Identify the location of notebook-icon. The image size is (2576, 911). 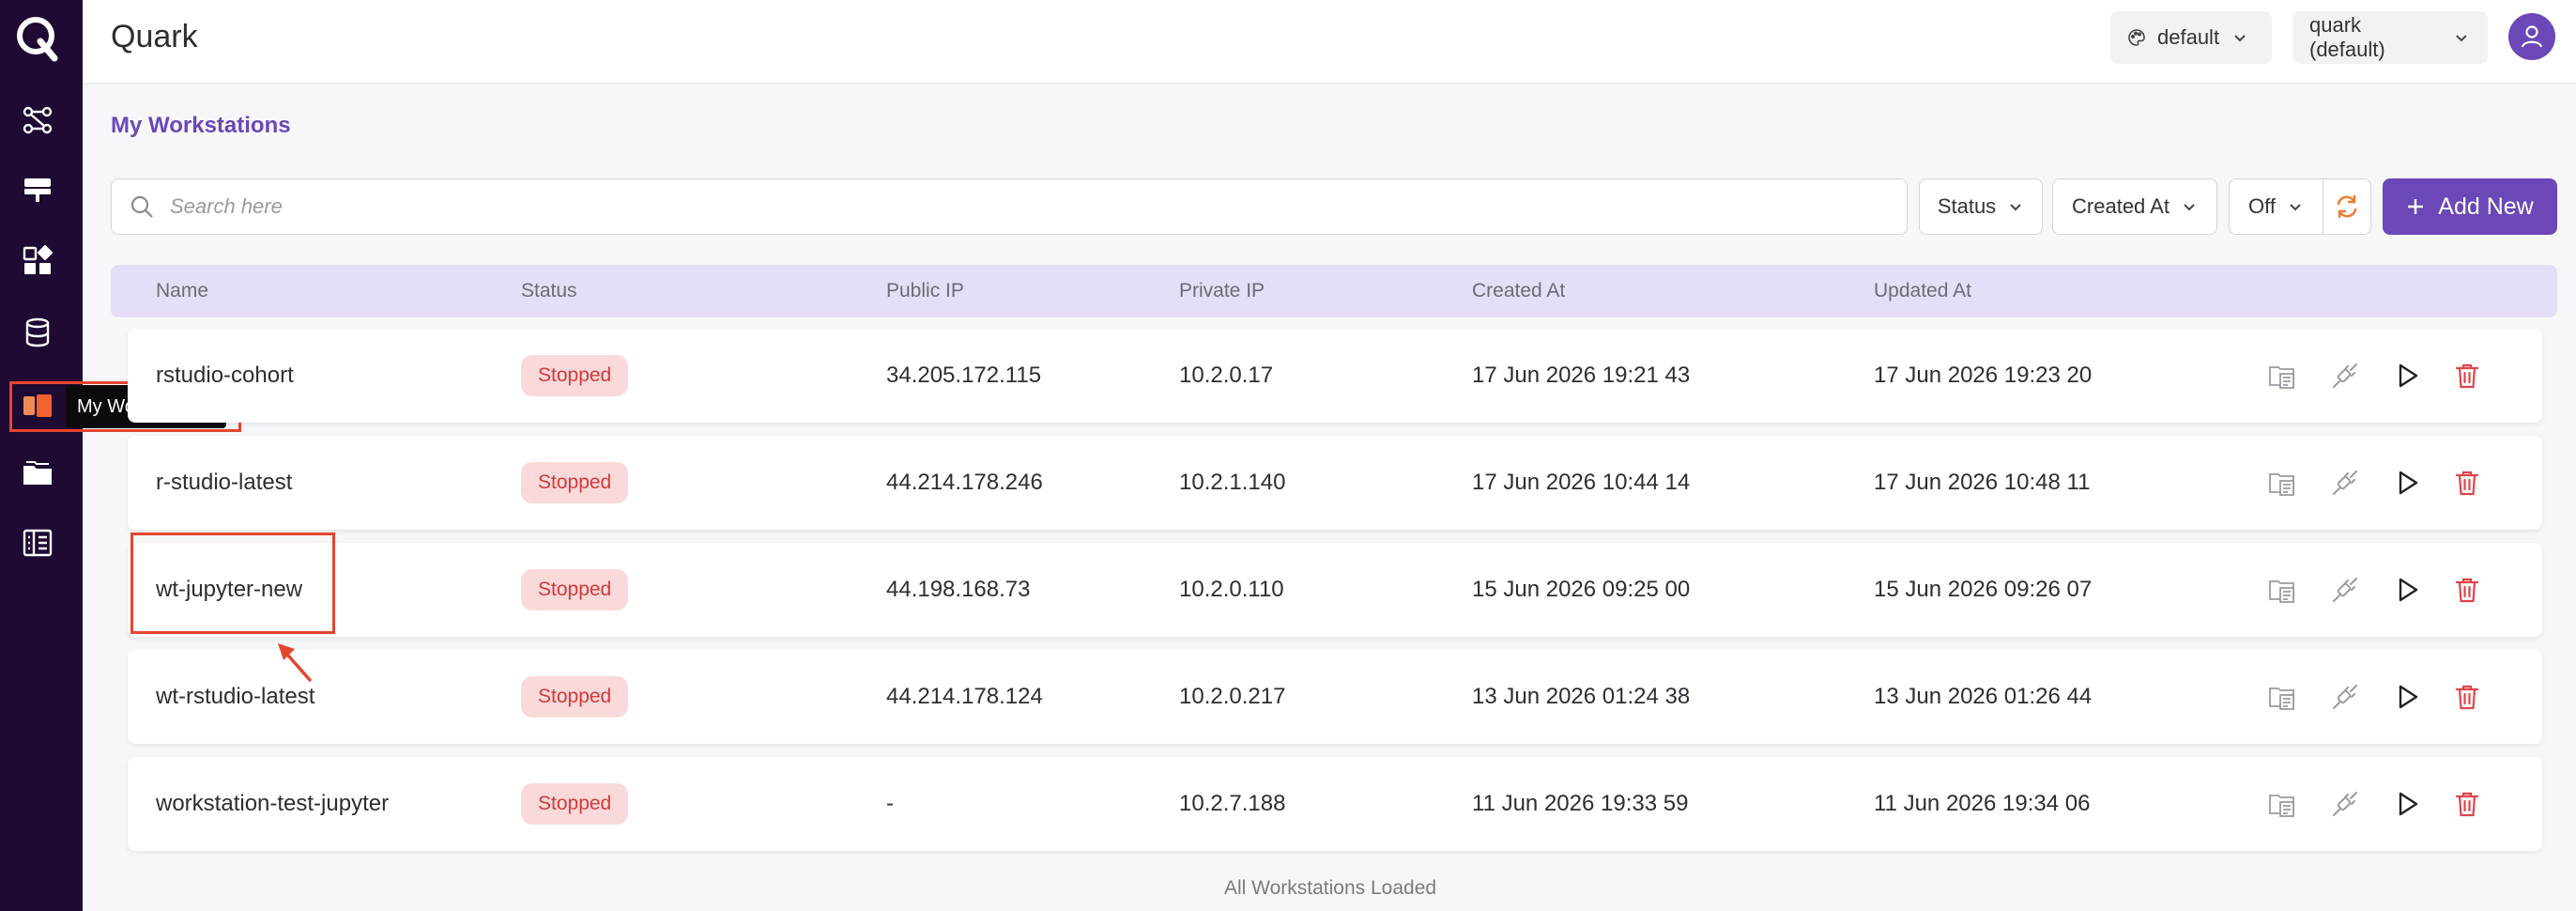
(38, 543).